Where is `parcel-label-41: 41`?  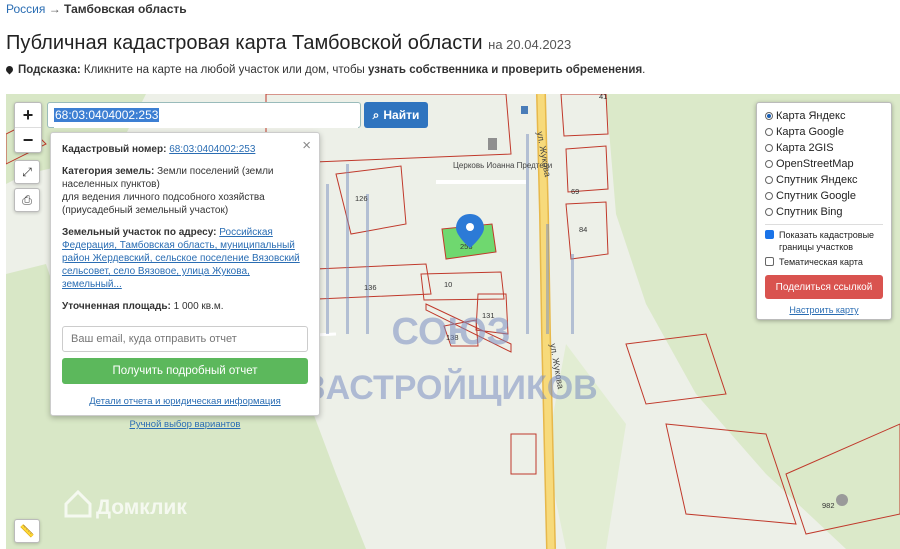
parcel-label-41: 41 is located at coordinates (603, 97).